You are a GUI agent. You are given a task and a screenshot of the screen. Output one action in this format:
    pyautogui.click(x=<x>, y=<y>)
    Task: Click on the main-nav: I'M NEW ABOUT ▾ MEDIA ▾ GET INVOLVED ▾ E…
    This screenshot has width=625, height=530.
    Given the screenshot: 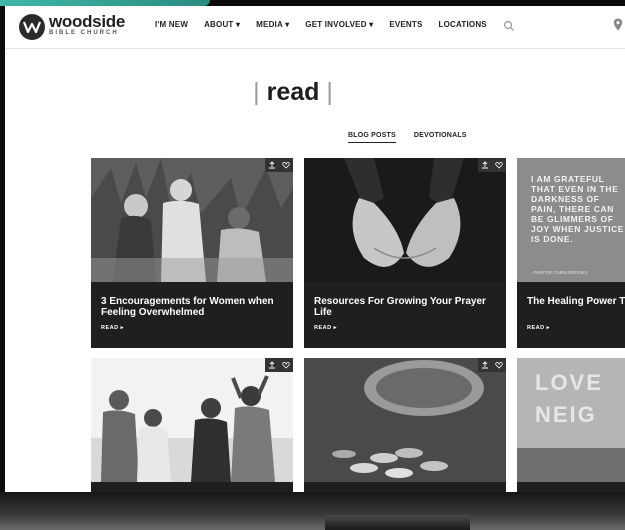 What is the action you would take?
    pyautogui.click(x=321, y=24)
    